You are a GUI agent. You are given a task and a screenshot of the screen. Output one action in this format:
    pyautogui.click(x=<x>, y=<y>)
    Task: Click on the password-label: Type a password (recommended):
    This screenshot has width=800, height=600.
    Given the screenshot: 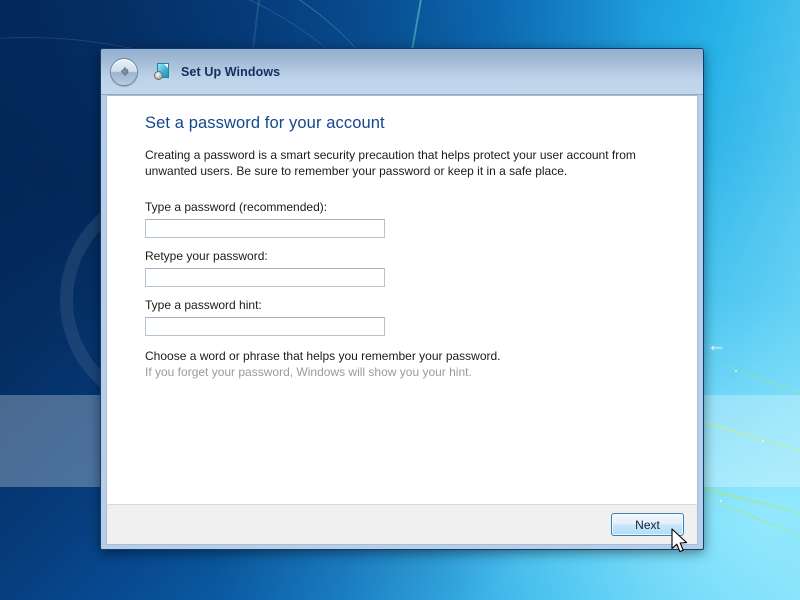 What is the action you would take?
    pyautogui.click(x=236, y=206)
    